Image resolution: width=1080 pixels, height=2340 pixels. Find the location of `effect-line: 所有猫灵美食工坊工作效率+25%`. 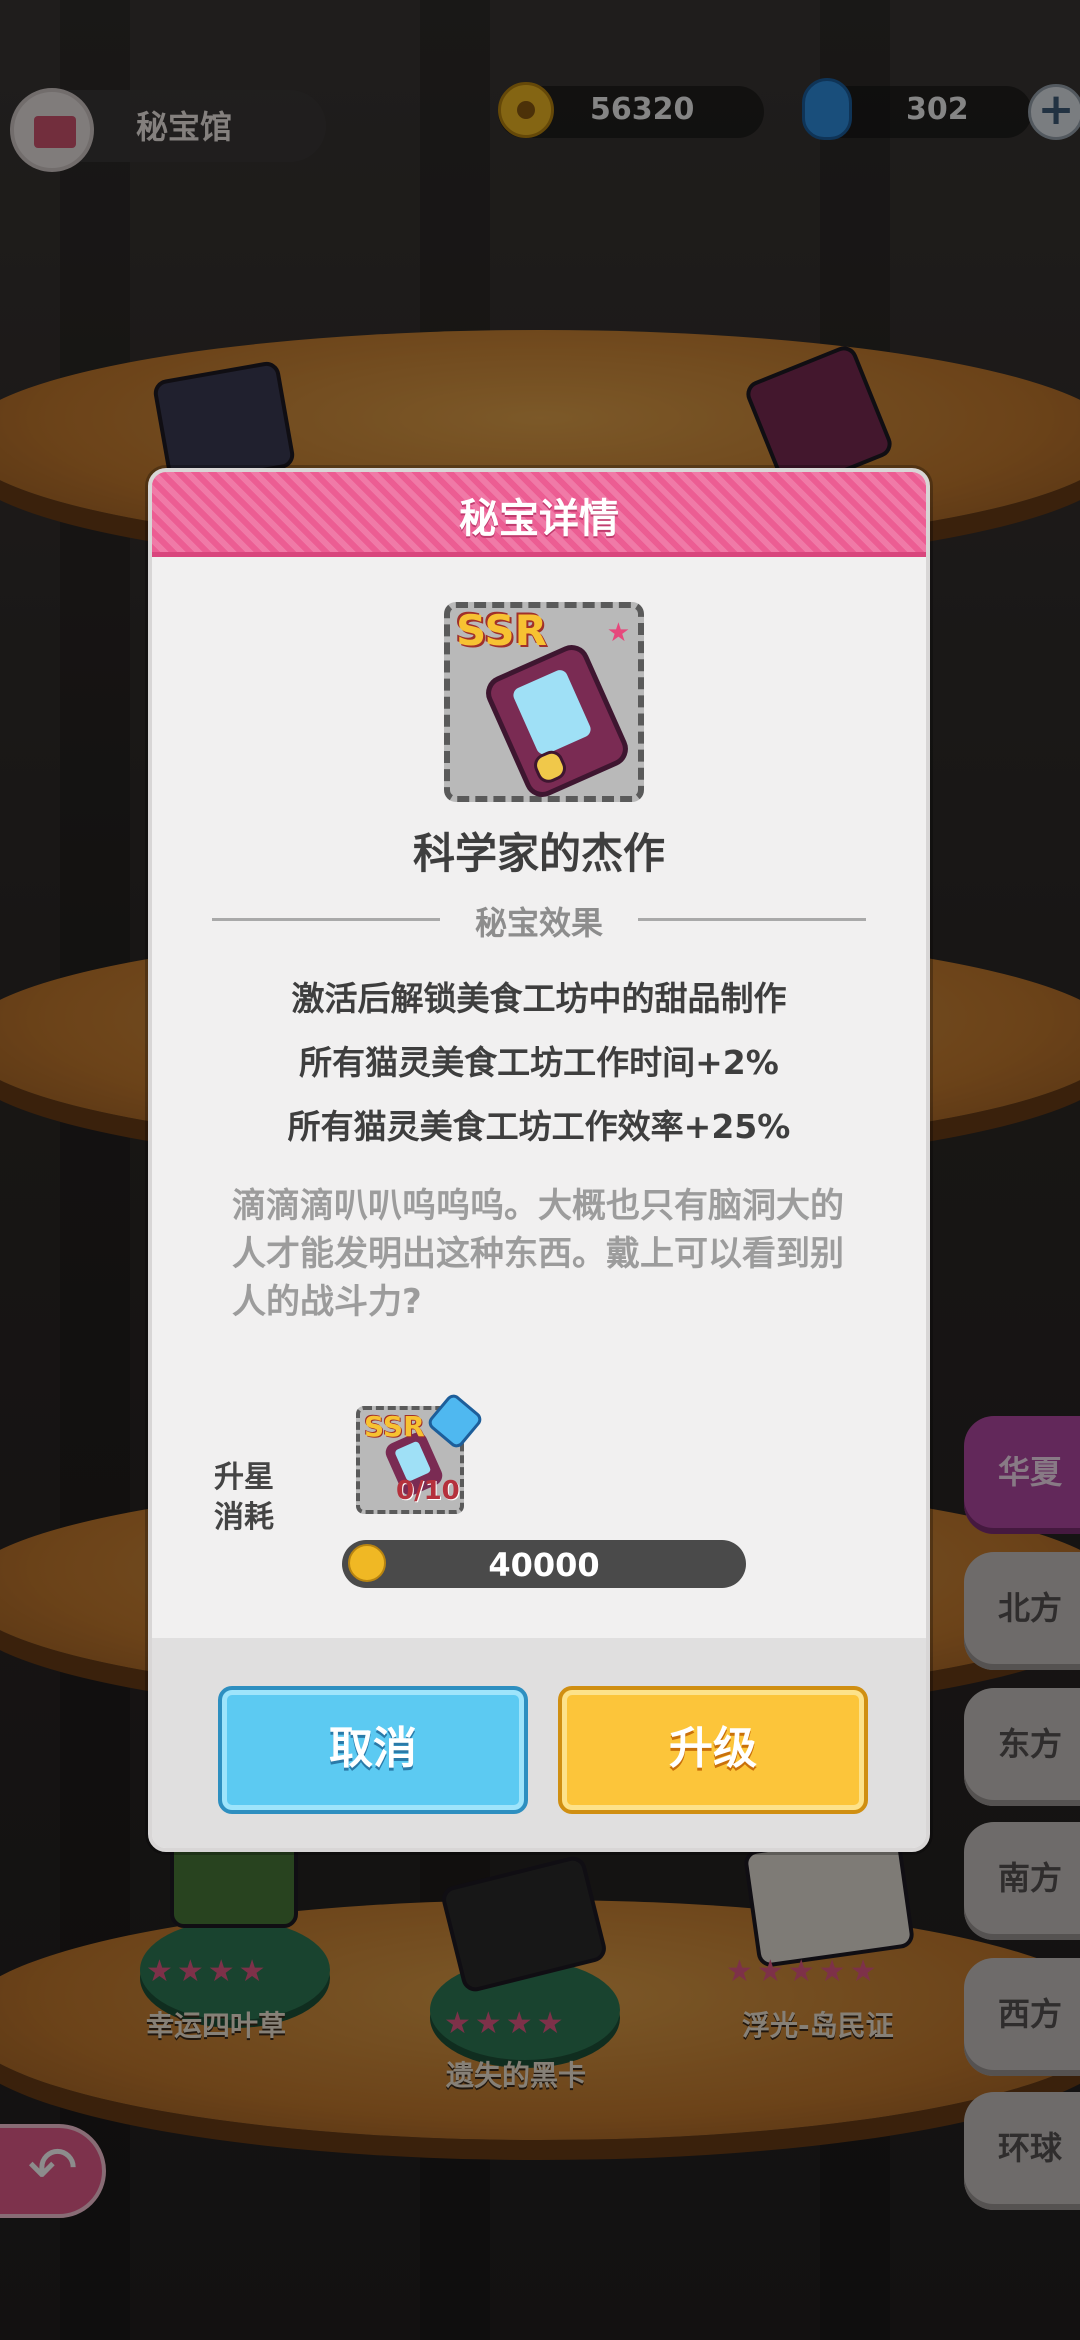

effect-line: 所有猫灵美食工坊工作效率+25% is located at coordinates (539, 1126).